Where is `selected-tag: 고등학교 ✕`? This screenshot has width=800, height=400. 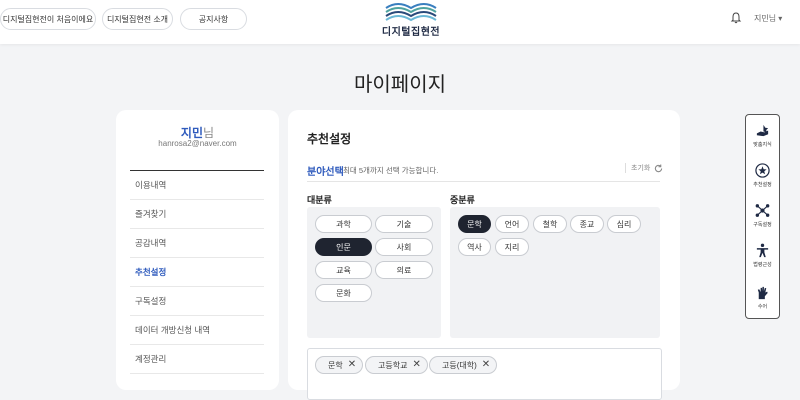 selected-tag: 고등학교 ✕ is located at coordinates (396, 365).